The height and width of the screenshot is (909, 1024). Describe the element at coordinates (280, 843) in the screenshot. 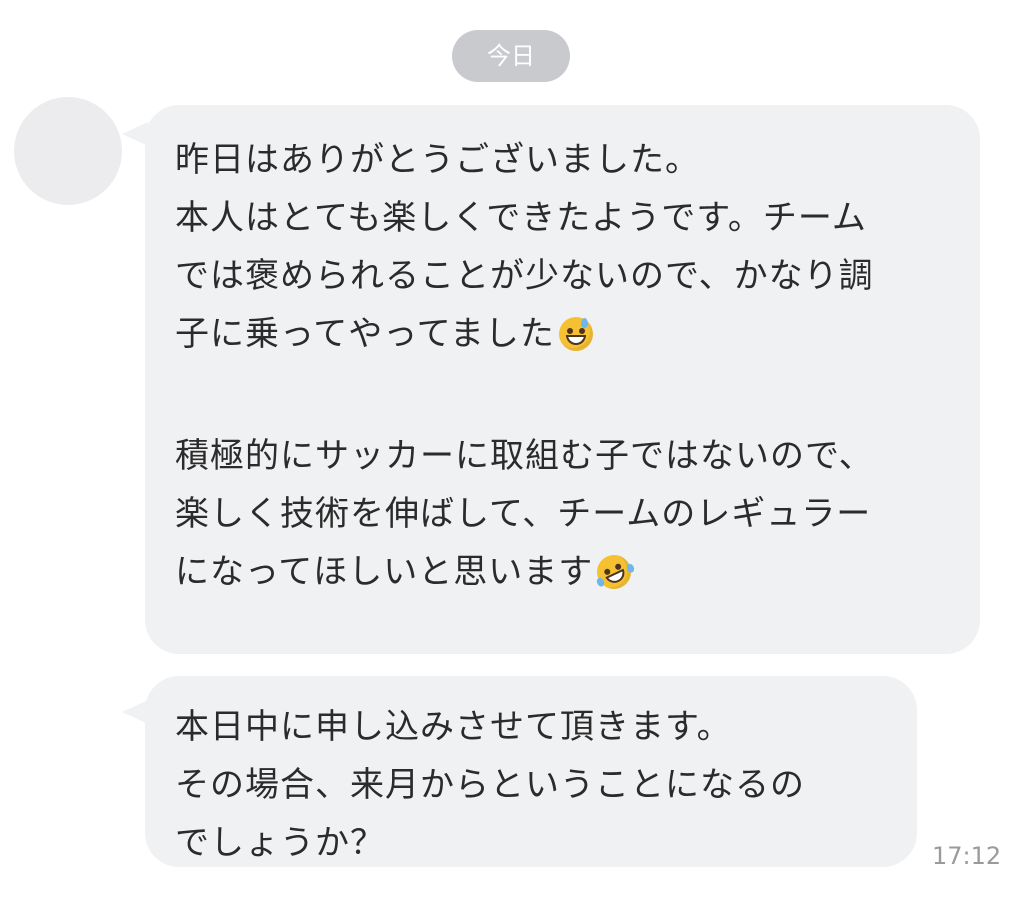

I see `message-line: でしょうか？` at that location.